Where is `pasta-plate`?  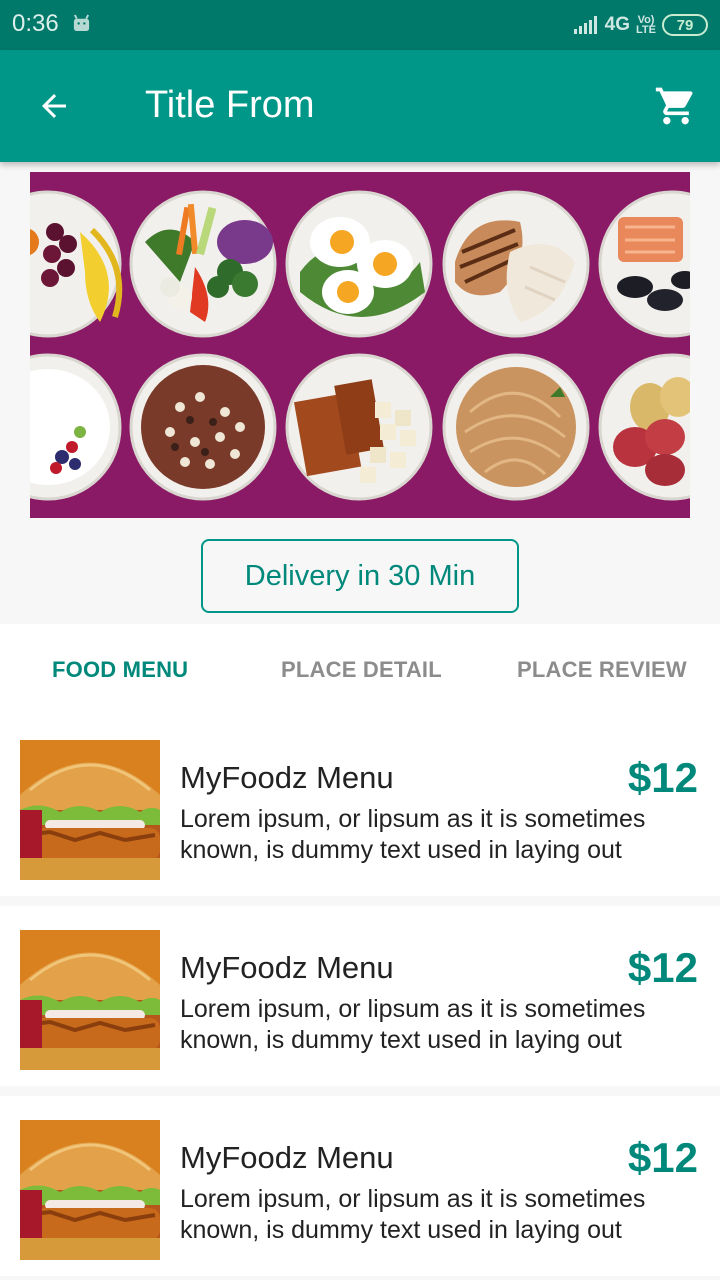
pasta-plate is located at coordinates (516, 427).